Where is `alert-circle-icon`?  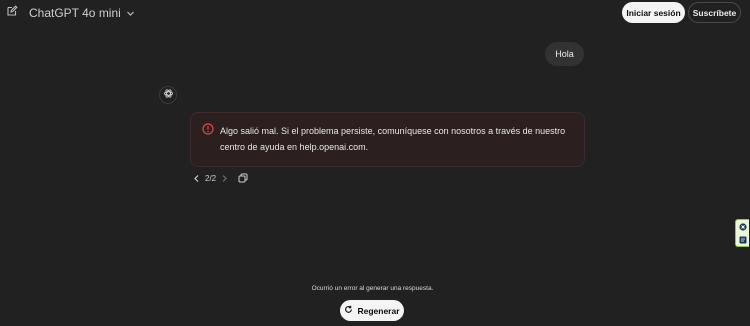
alert-circle-icon is located at coordinates (208, 129).